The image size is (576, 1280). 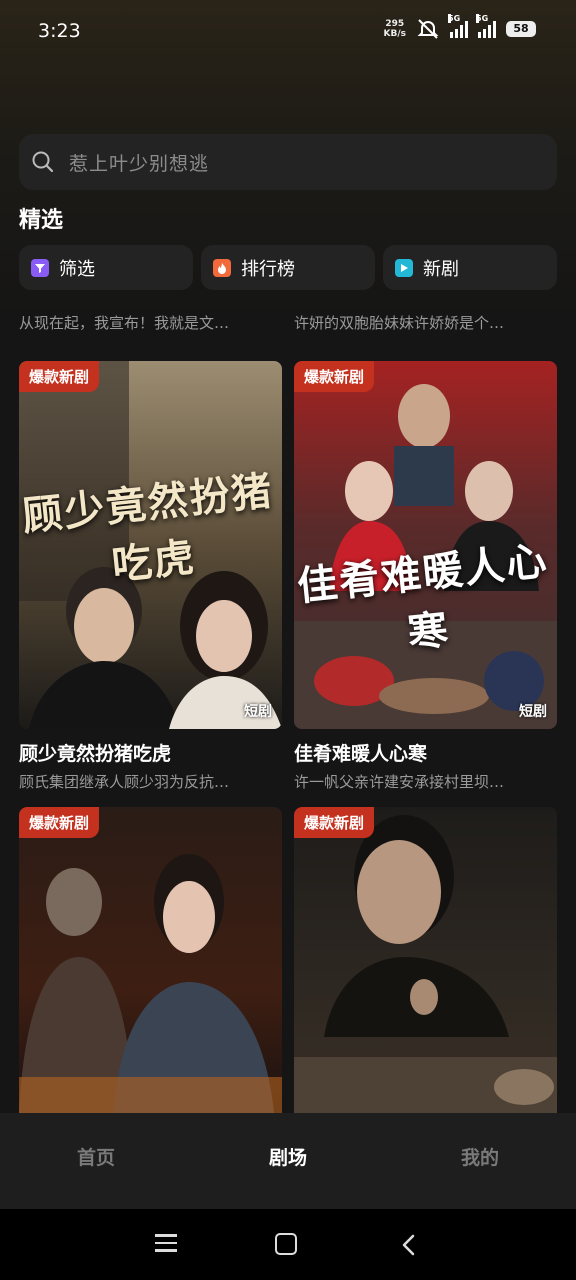 I want to click on tab-theater: 剧场, so click(x=288, y=1156).